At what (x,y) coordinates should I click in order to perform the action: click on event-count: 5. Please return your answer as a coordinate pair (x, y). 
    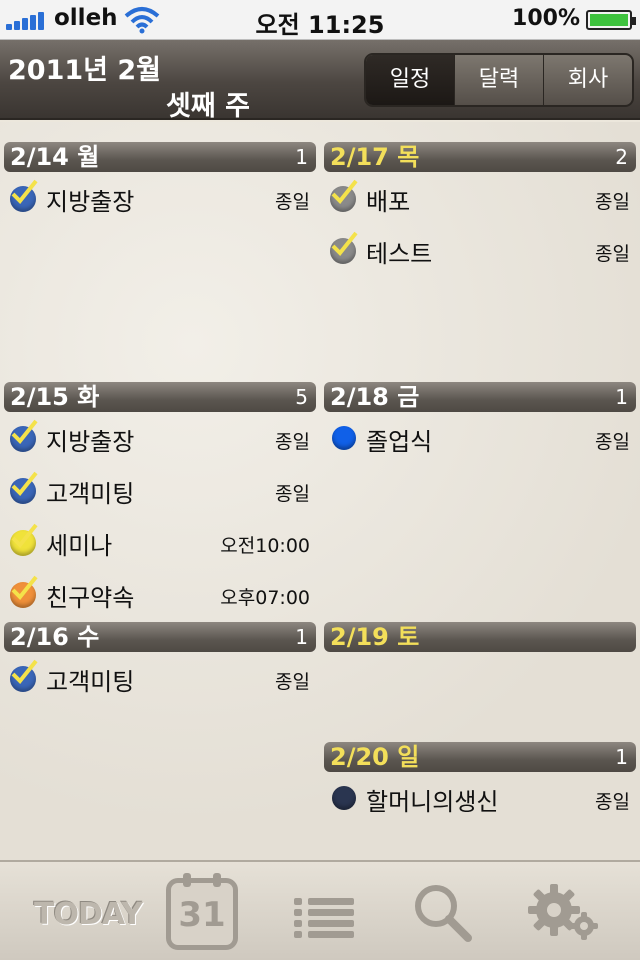
    Looking at the image, I should click on (301, 397).